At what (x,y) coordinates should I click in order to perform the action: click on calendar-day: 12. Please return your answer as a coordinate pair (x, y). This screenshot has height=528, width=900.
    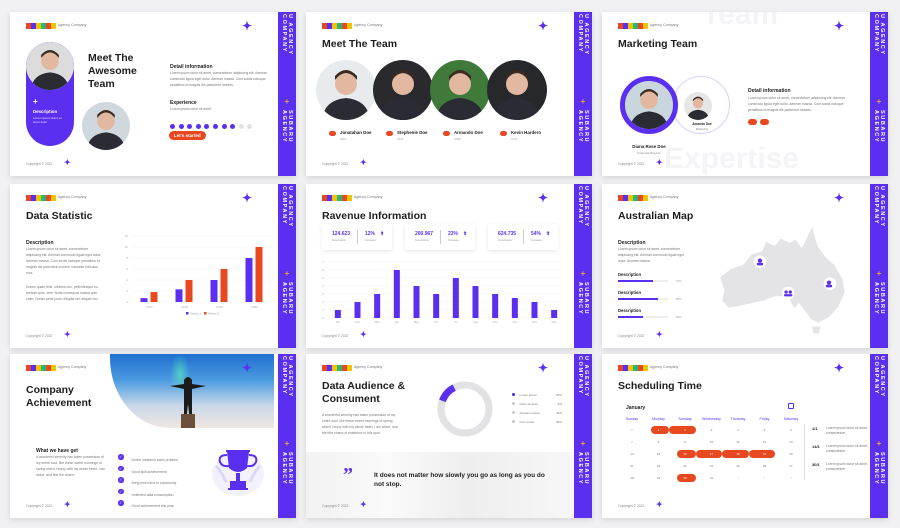
    Looking at the image, I should click on (765, 442).